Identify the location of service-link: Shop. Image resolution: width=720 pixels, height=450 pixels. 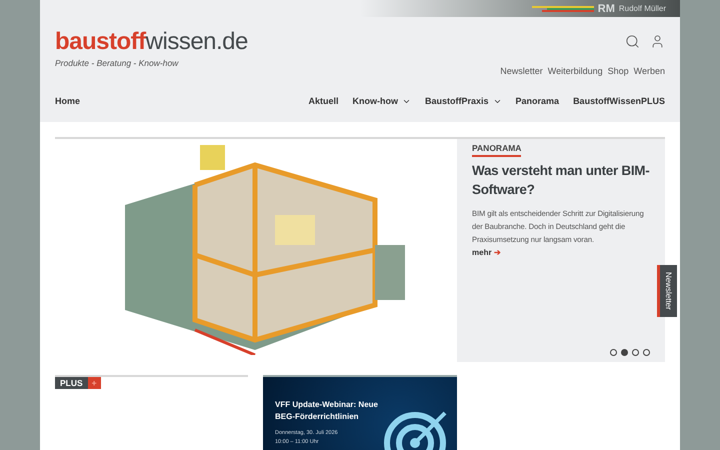
(618, 71).